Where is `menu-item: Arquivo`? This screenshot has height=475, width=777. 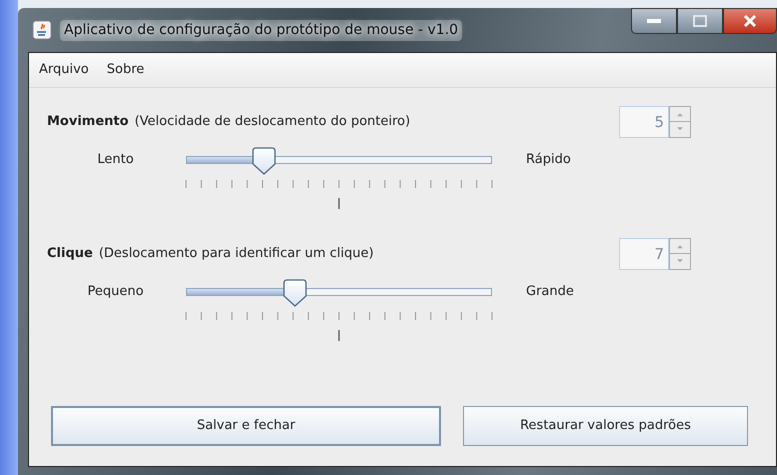 menu-item: Arquivo is located at coordinates (64, 70).